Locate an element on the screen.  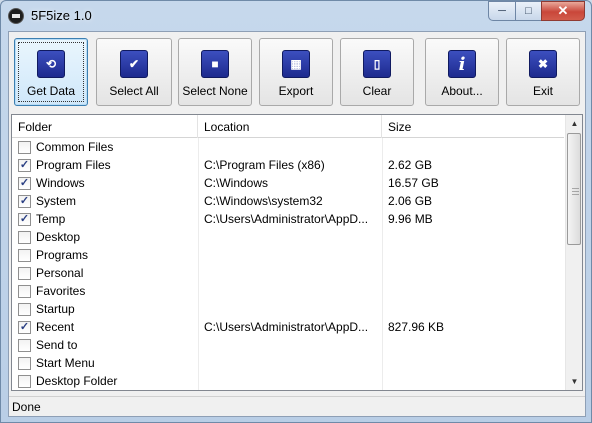
location-cell: C:\Windows\system32 is located at coordinates (263, 201).